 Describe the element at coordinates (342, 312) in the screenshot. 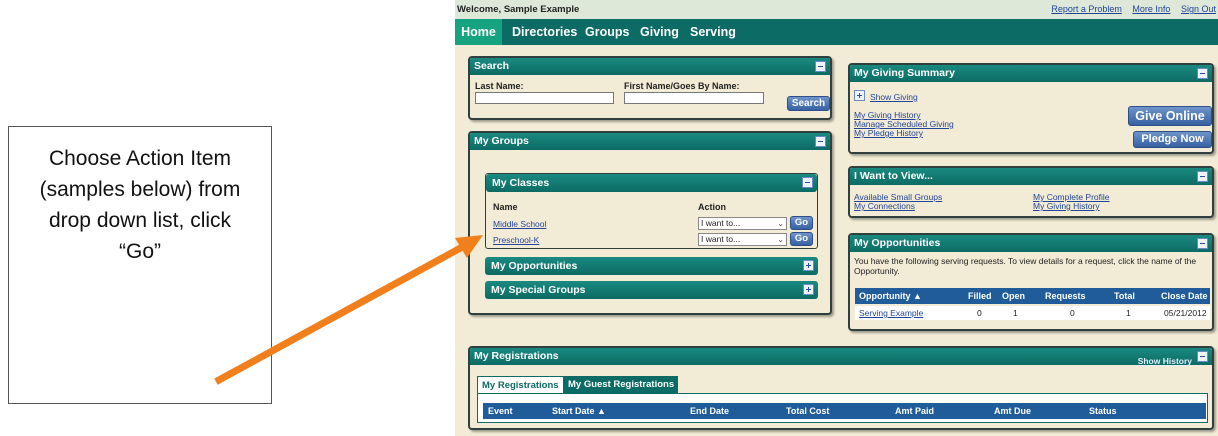

I see `arrow-shaft` at that location.